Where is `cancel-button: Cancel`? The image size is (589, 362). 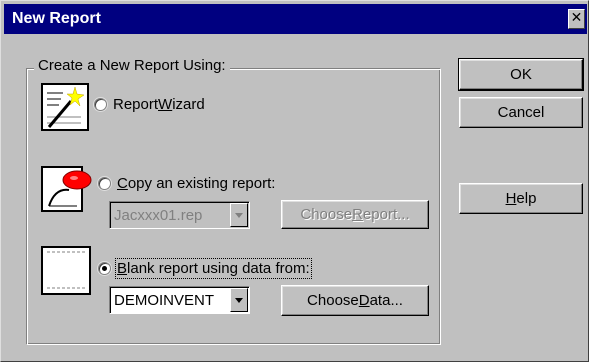
cancel-button: Cancel is located at coordinates (521, 112).